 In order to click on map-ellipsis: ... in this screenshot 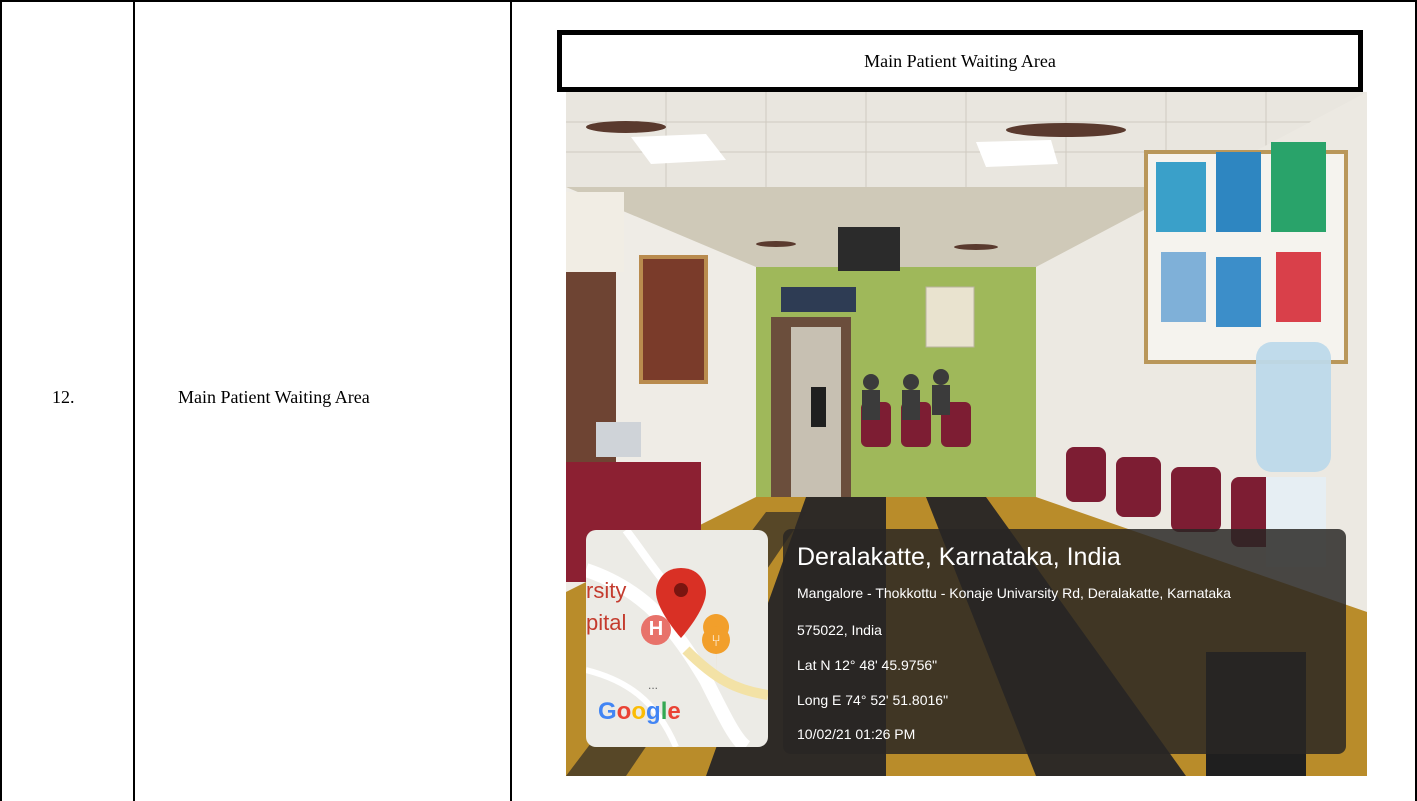, I will do `click(653, 685)`.